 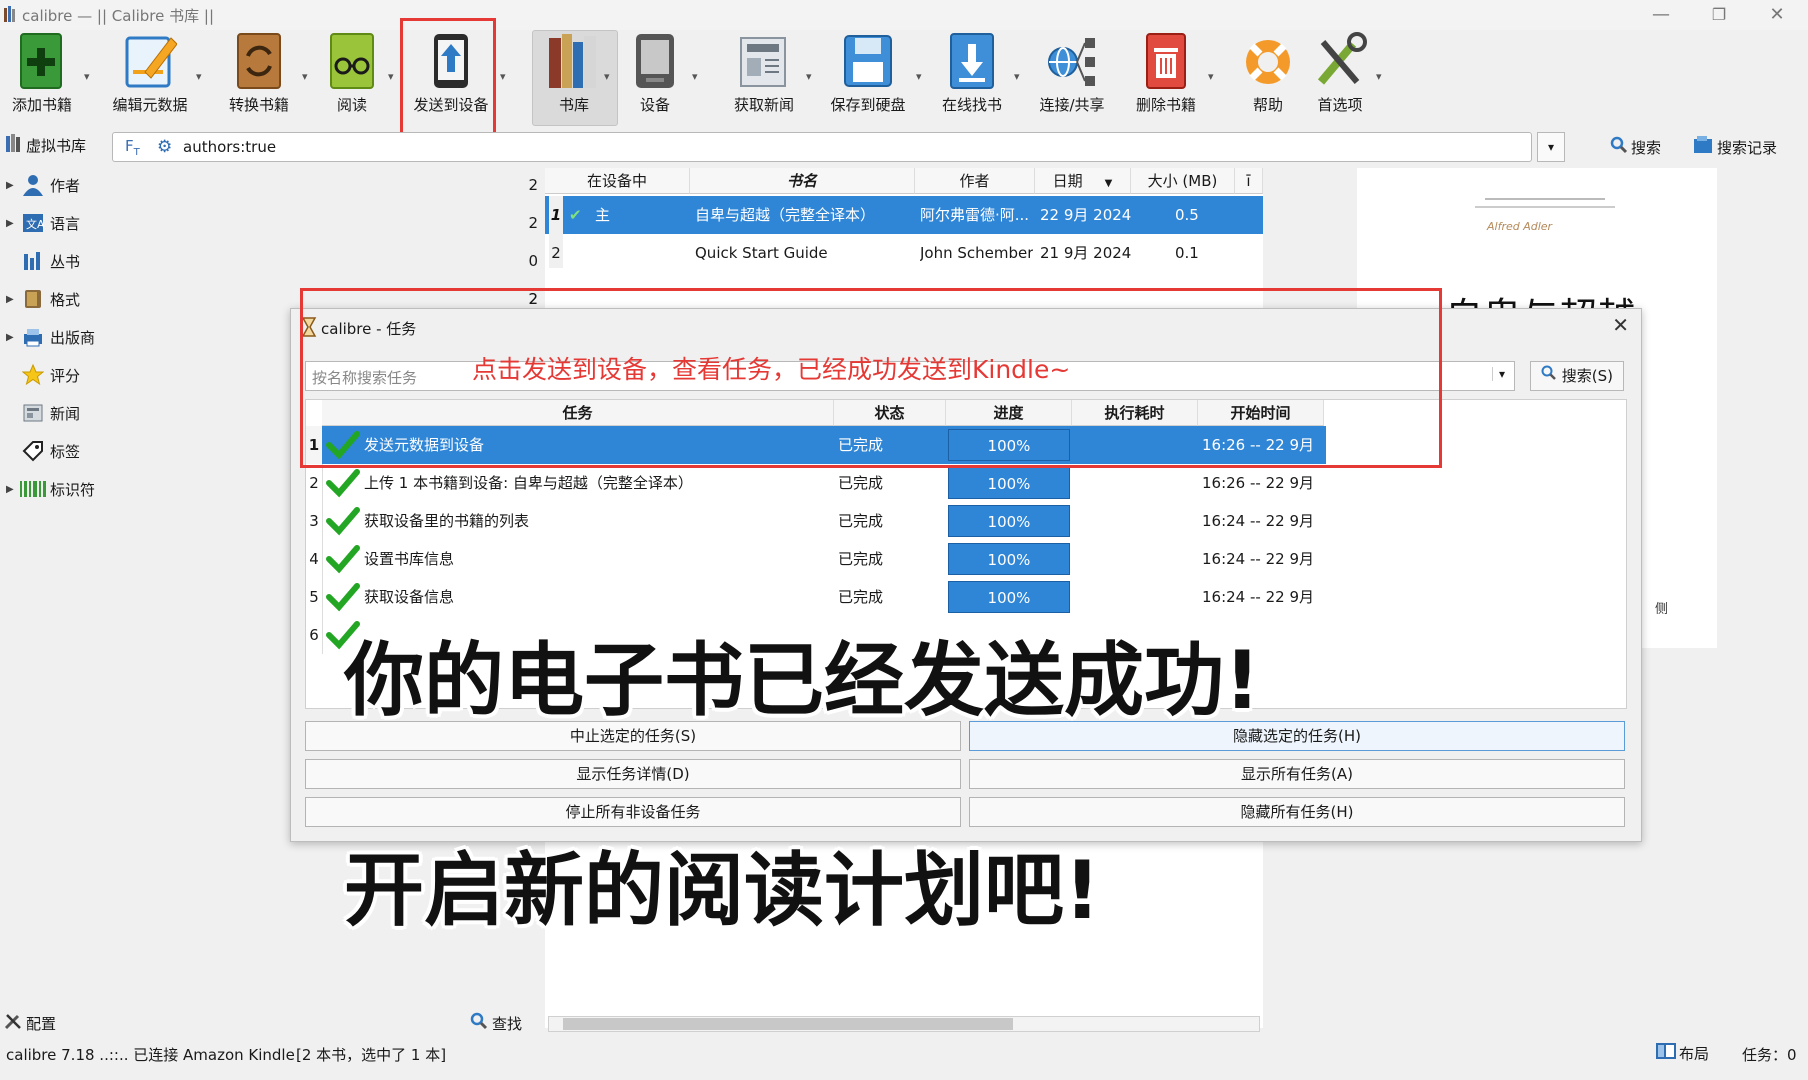 I want to click on column-header-date: 日期 ▼, so click(x=1083, y=181).